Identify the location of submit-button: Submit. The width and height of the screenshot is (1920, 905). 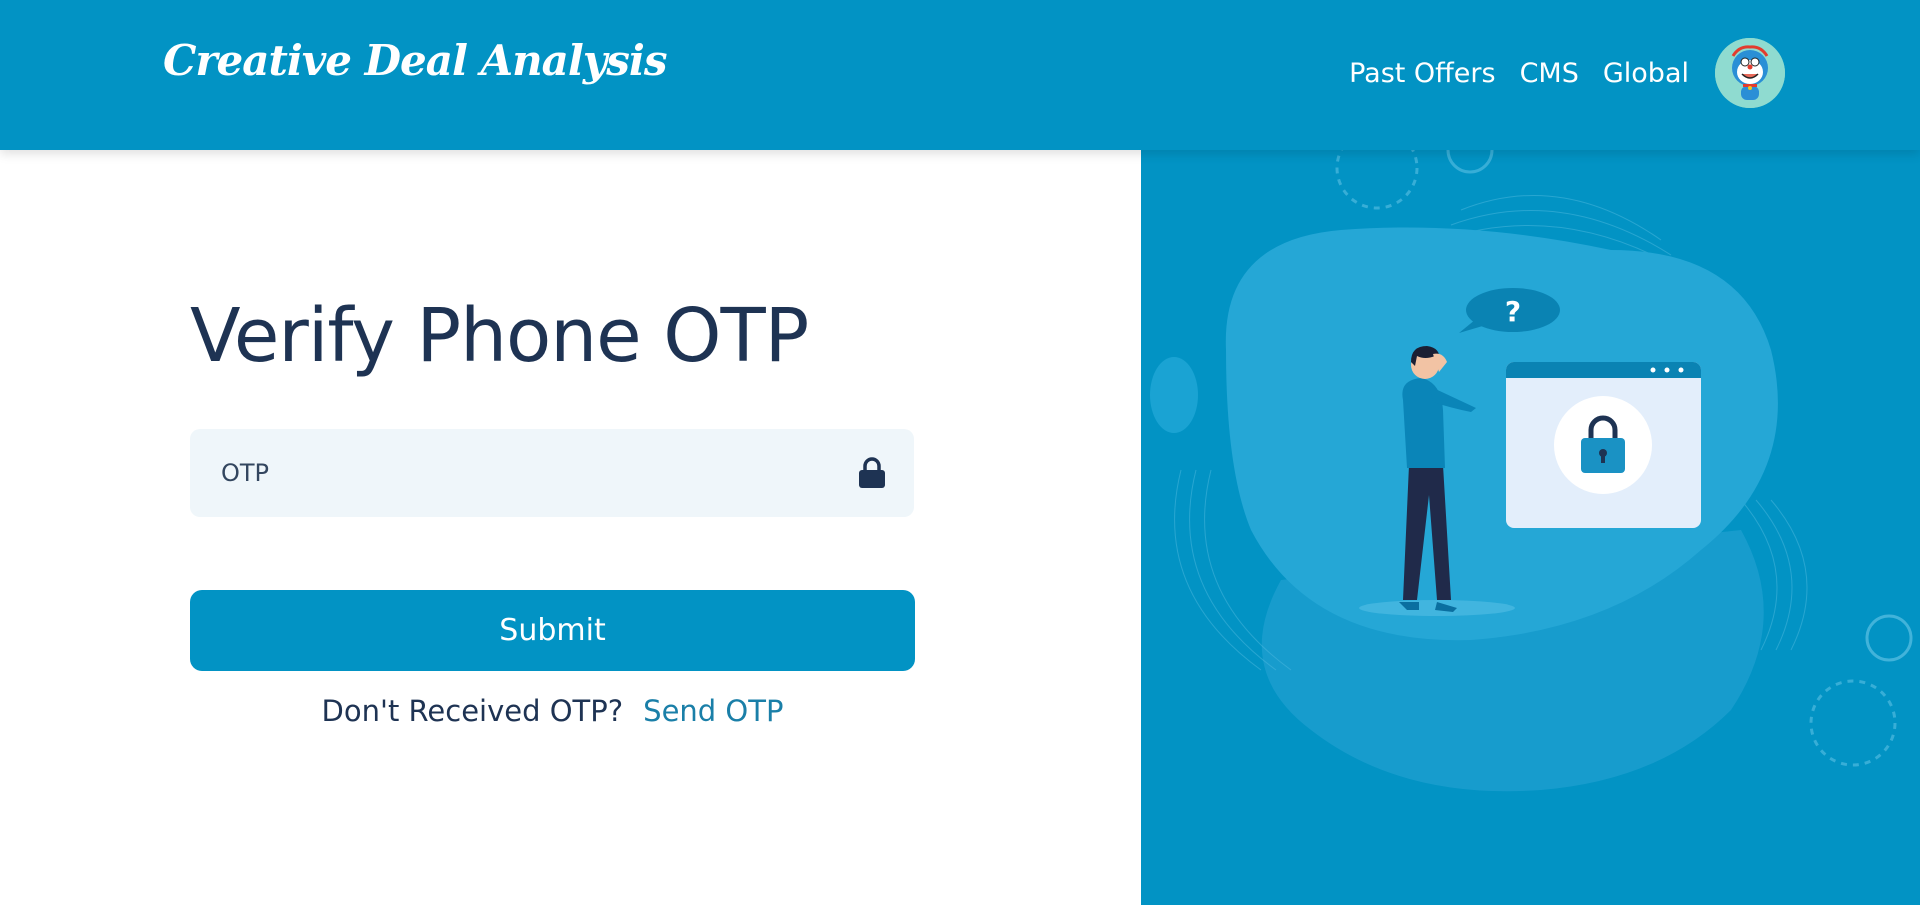
(552, 630).